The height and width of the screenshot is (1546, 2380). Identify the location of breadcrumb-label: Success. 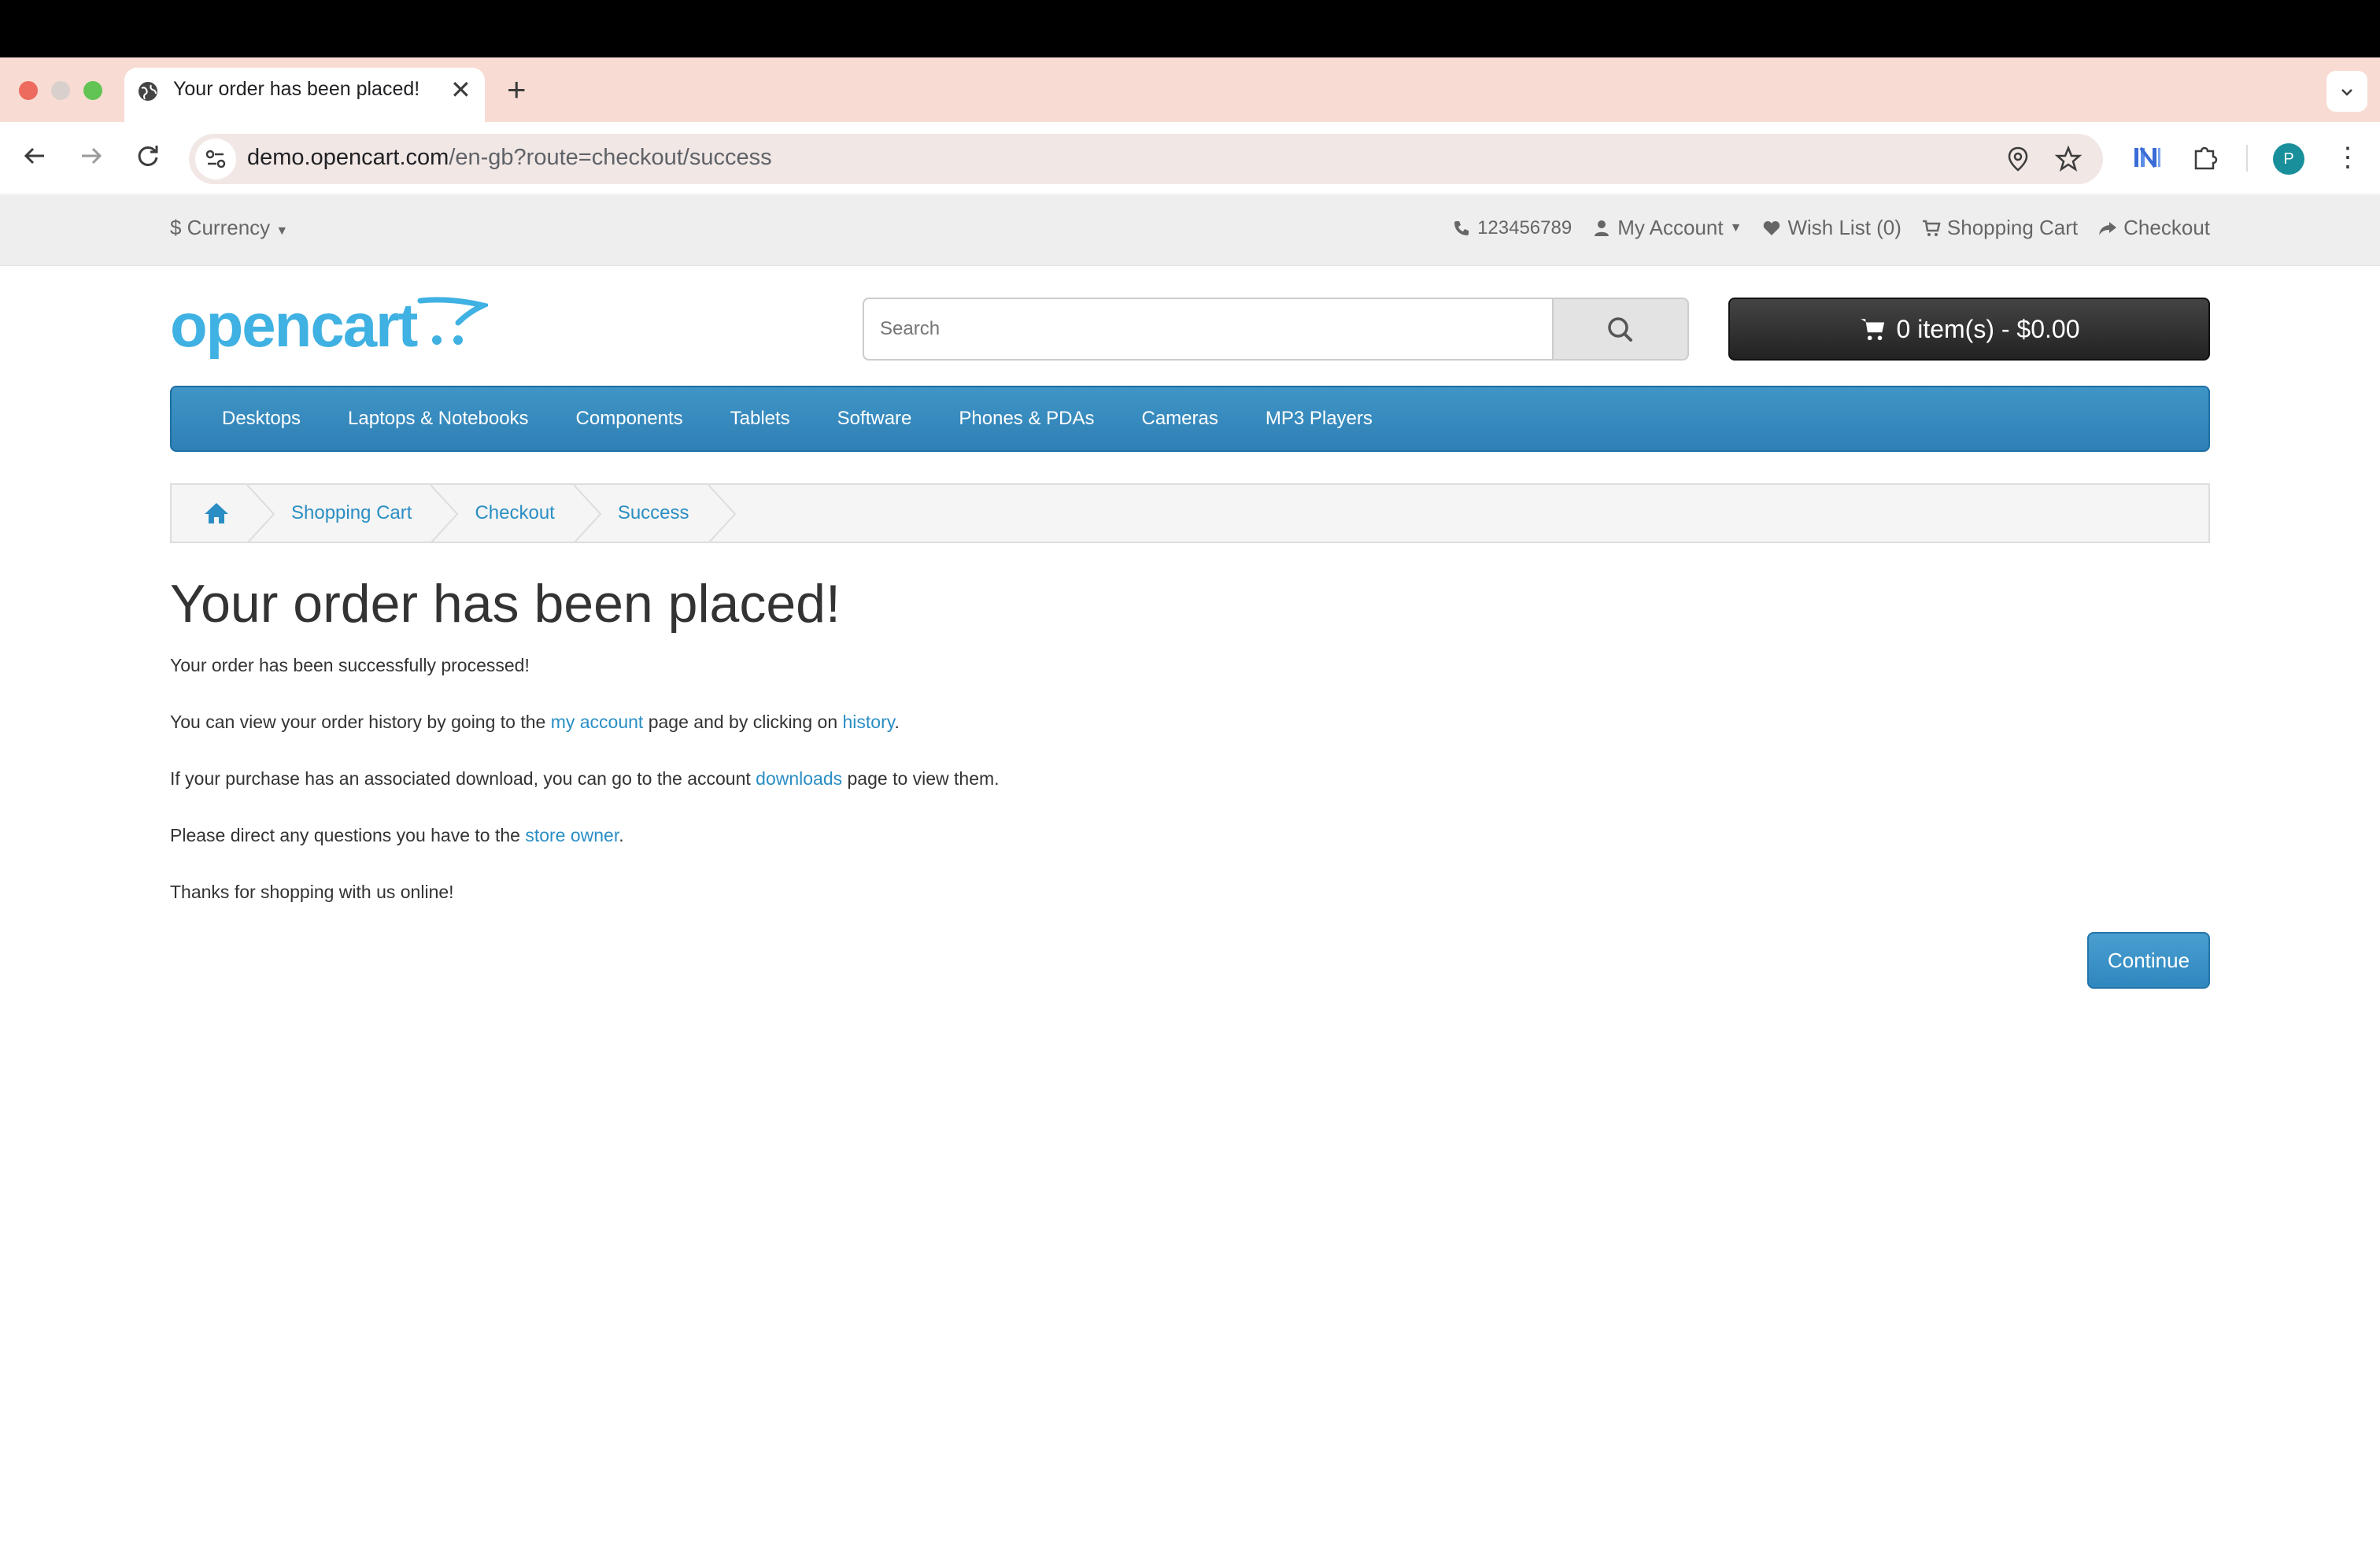
(653, 512).